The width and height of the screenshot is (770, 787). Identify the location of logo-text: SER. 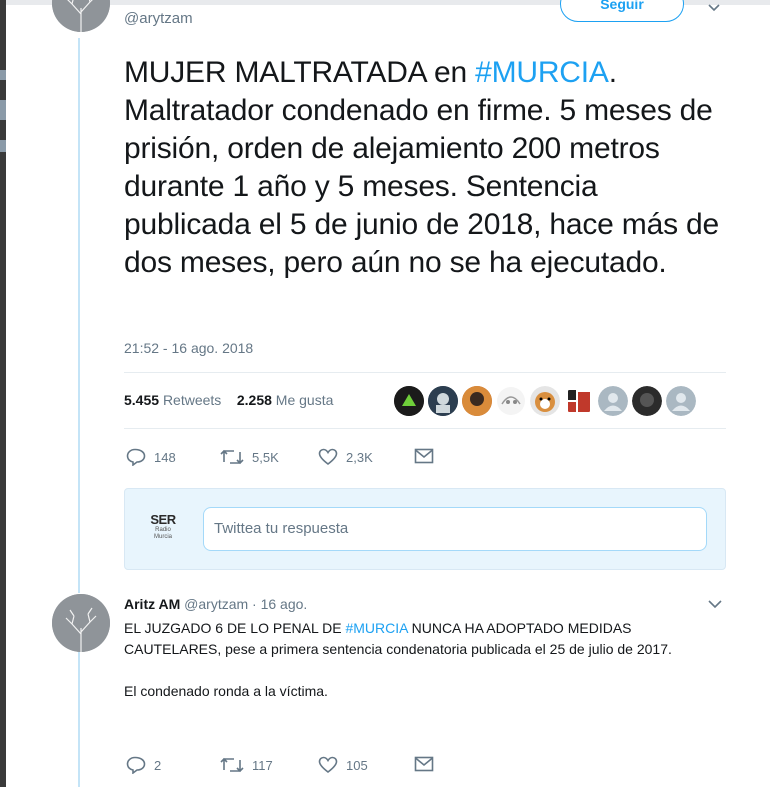
(163, 519).